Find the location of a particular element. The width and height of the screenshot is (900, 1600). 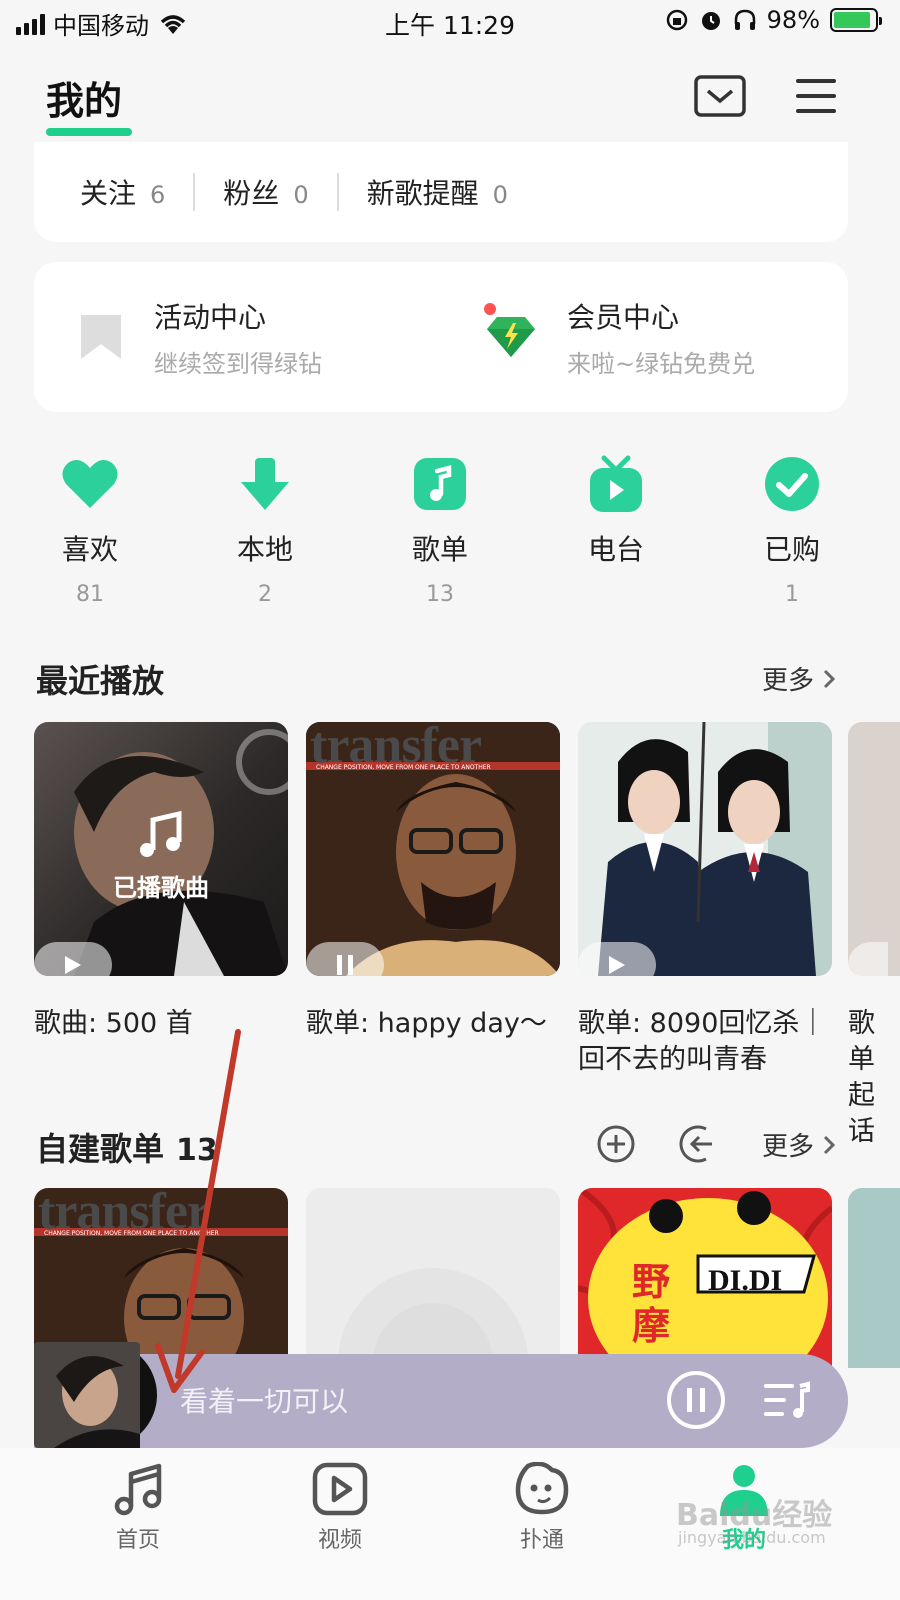

battery-percent: 98% is located at coordinates (793, 20).